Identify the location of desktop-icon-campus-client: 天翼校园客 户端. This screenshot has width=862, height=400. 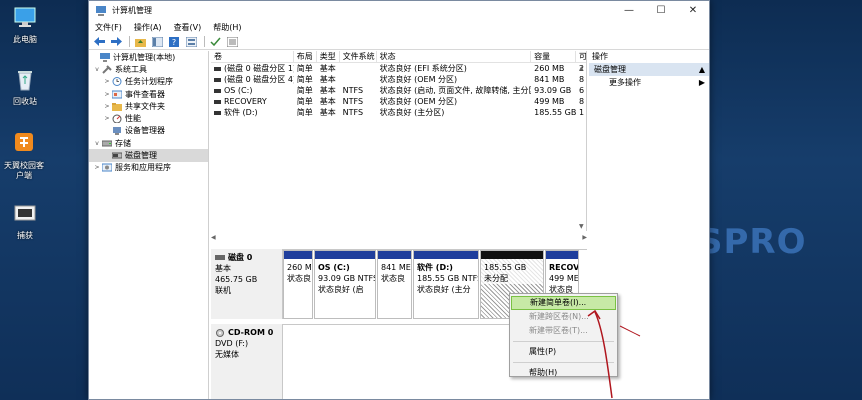
(24, 156).